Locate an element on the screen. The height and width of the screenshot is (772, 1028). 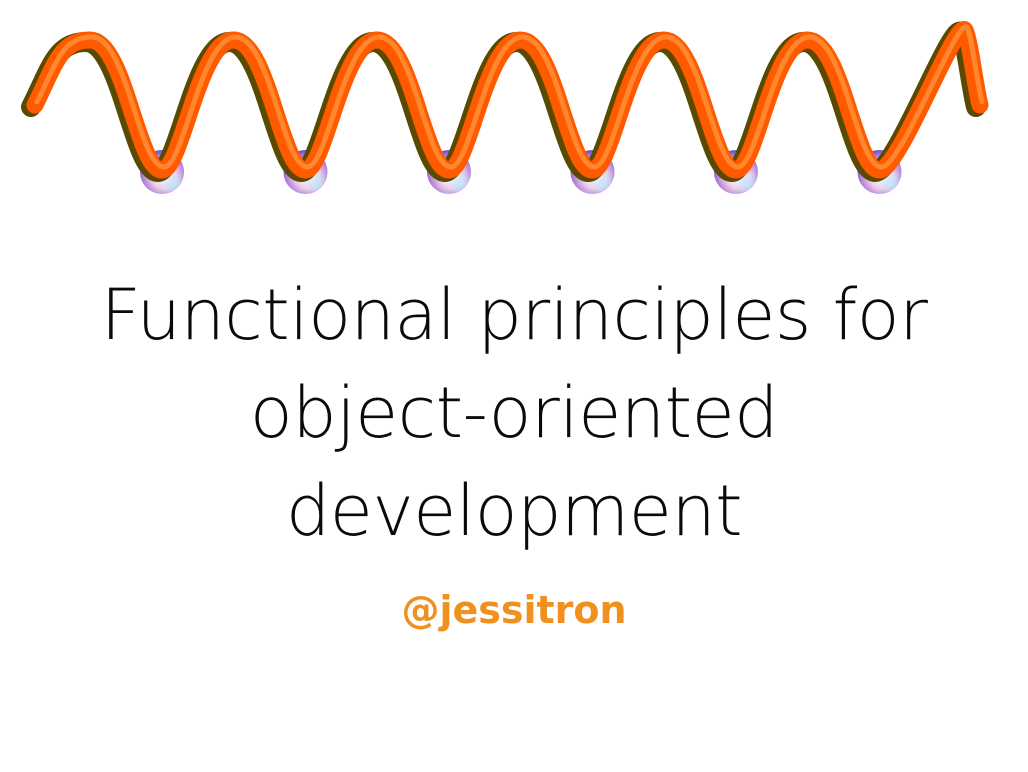
author-handle: @jessitron is located at coordinates (514, 610).